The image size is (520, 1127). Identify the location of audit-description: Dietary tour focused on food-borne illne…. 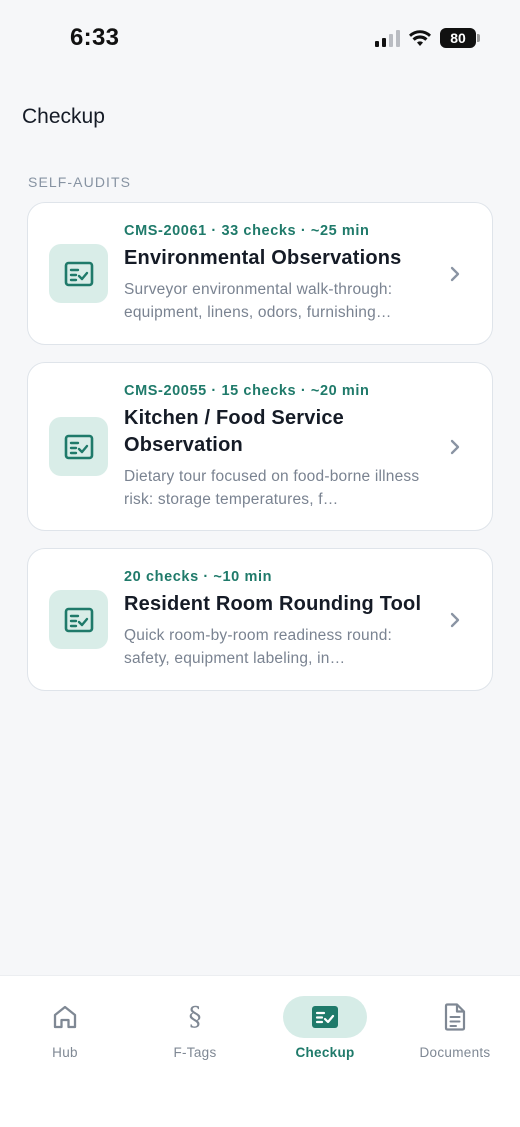
(272, 487).